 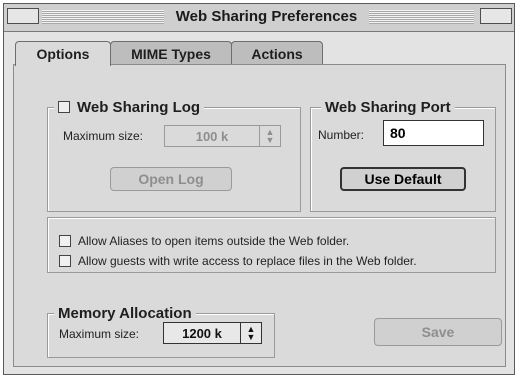 I want to click on memory-max-size-popup: 1200 k ▲ ▼, so click(x=212, y=333).